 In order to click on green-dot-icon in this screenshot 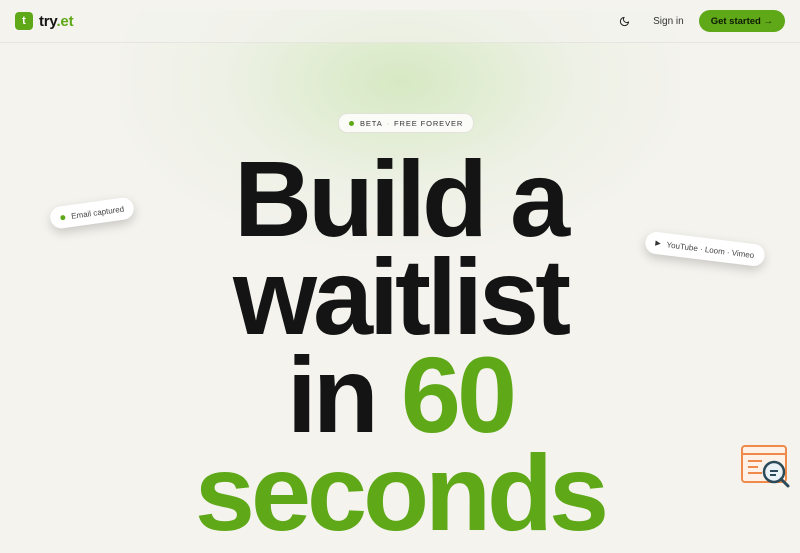, I will do `click(62, 217)`.